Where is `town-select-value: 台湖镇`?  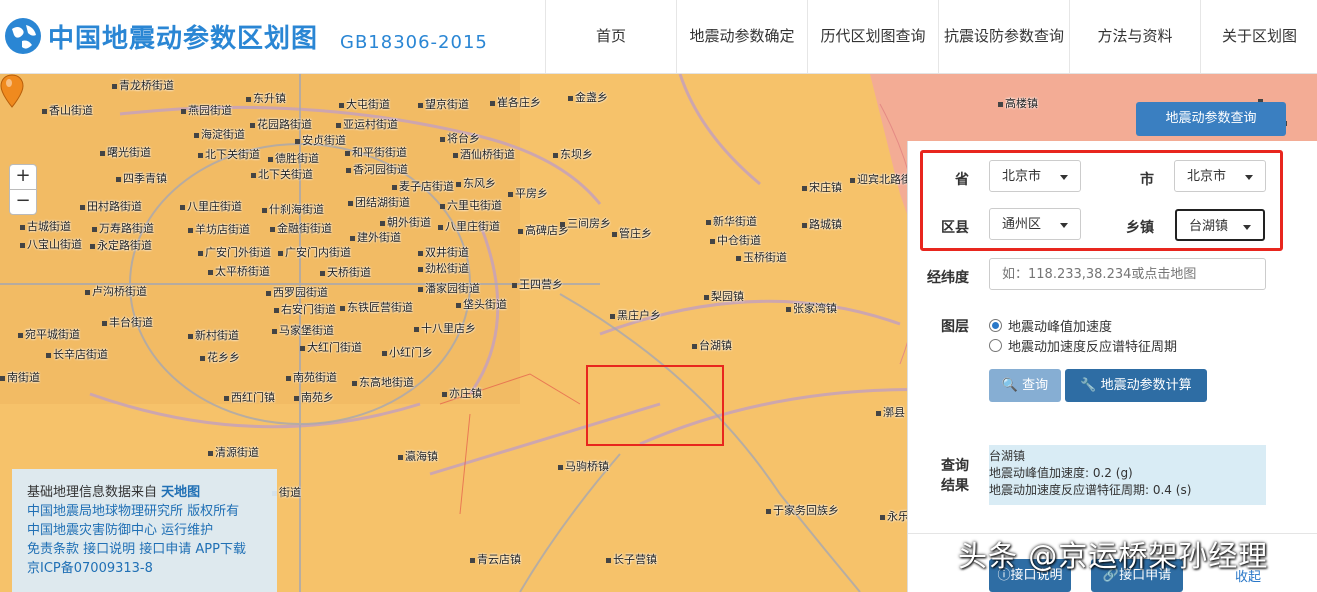
town-select-value: 台湖镇 is located at coordinates (1209, 226).